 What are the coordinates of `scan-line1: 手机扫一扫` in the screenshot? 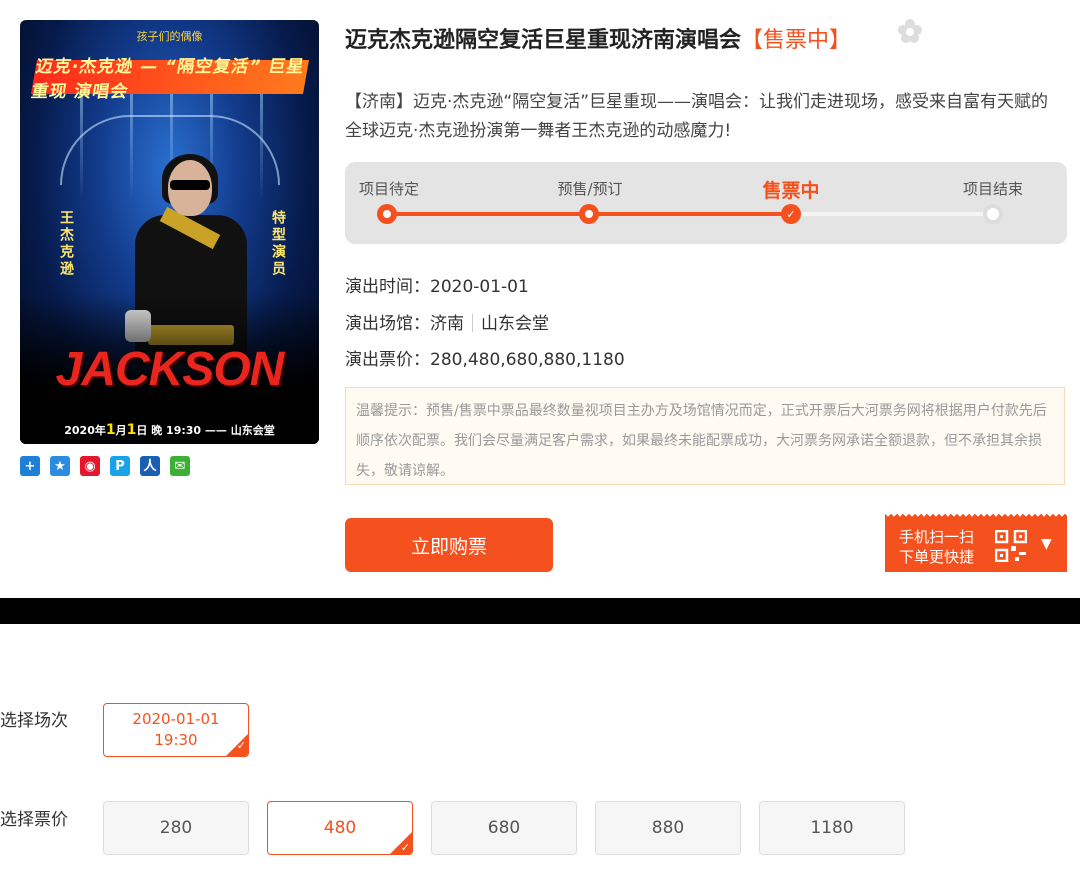 It's located at (937, 537).